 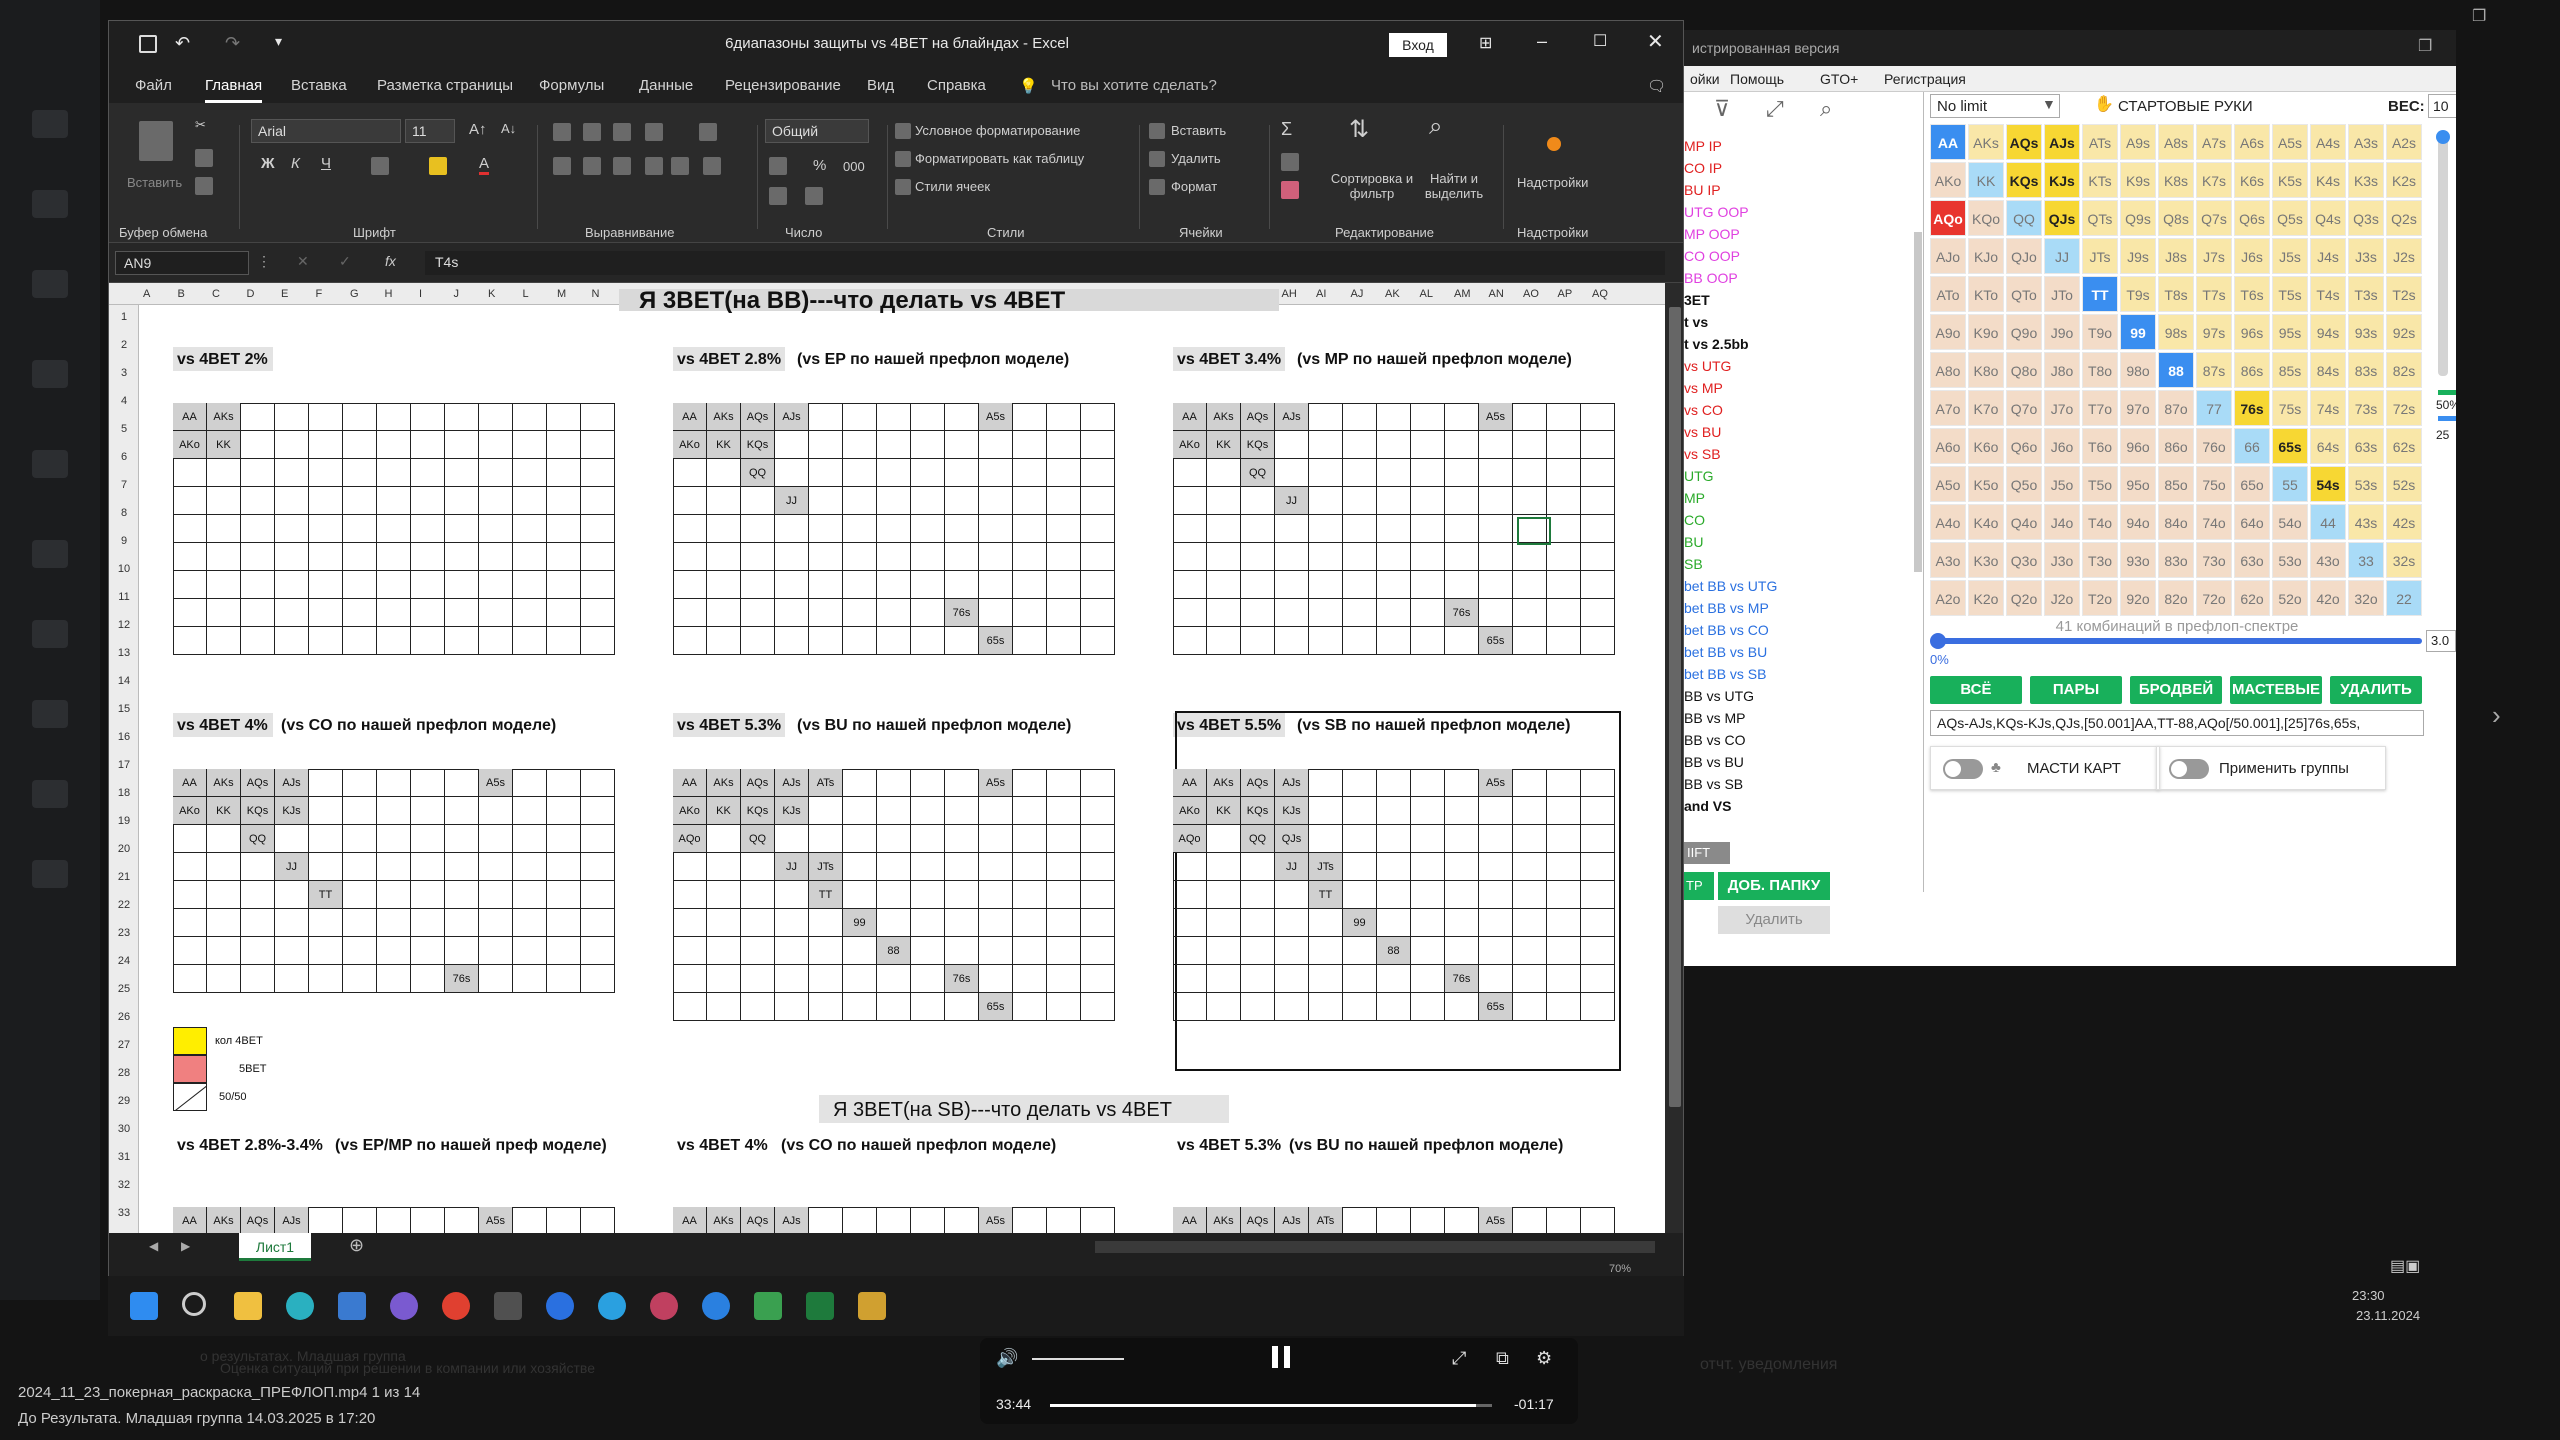 What do you see at coordinates (153, 1246) in the screenshot?
I see `prev-sheet-icon: ◀` at bounding box center [153, 1246].